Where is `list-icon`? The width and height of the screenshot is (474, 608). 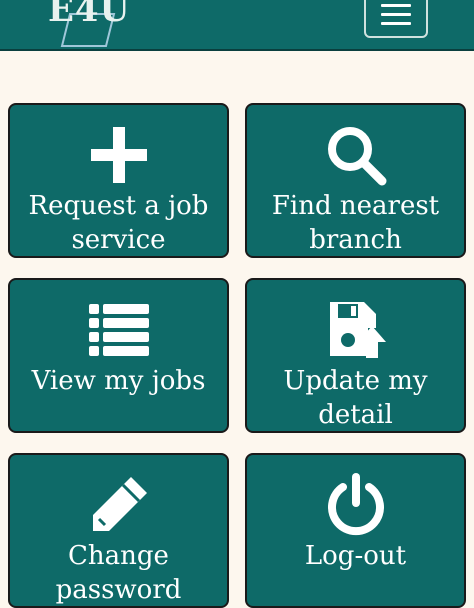
list-icon is located at coordinates (118, 330).